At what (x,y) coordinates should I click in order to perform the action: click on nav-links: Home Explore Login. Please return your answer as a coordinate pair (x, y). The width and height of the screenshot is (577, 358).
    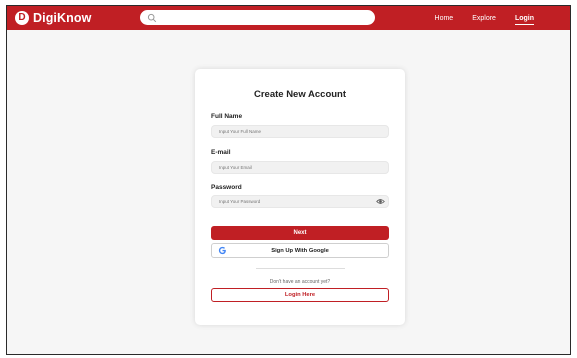
    Looking at the image, I should click on (475, 18).